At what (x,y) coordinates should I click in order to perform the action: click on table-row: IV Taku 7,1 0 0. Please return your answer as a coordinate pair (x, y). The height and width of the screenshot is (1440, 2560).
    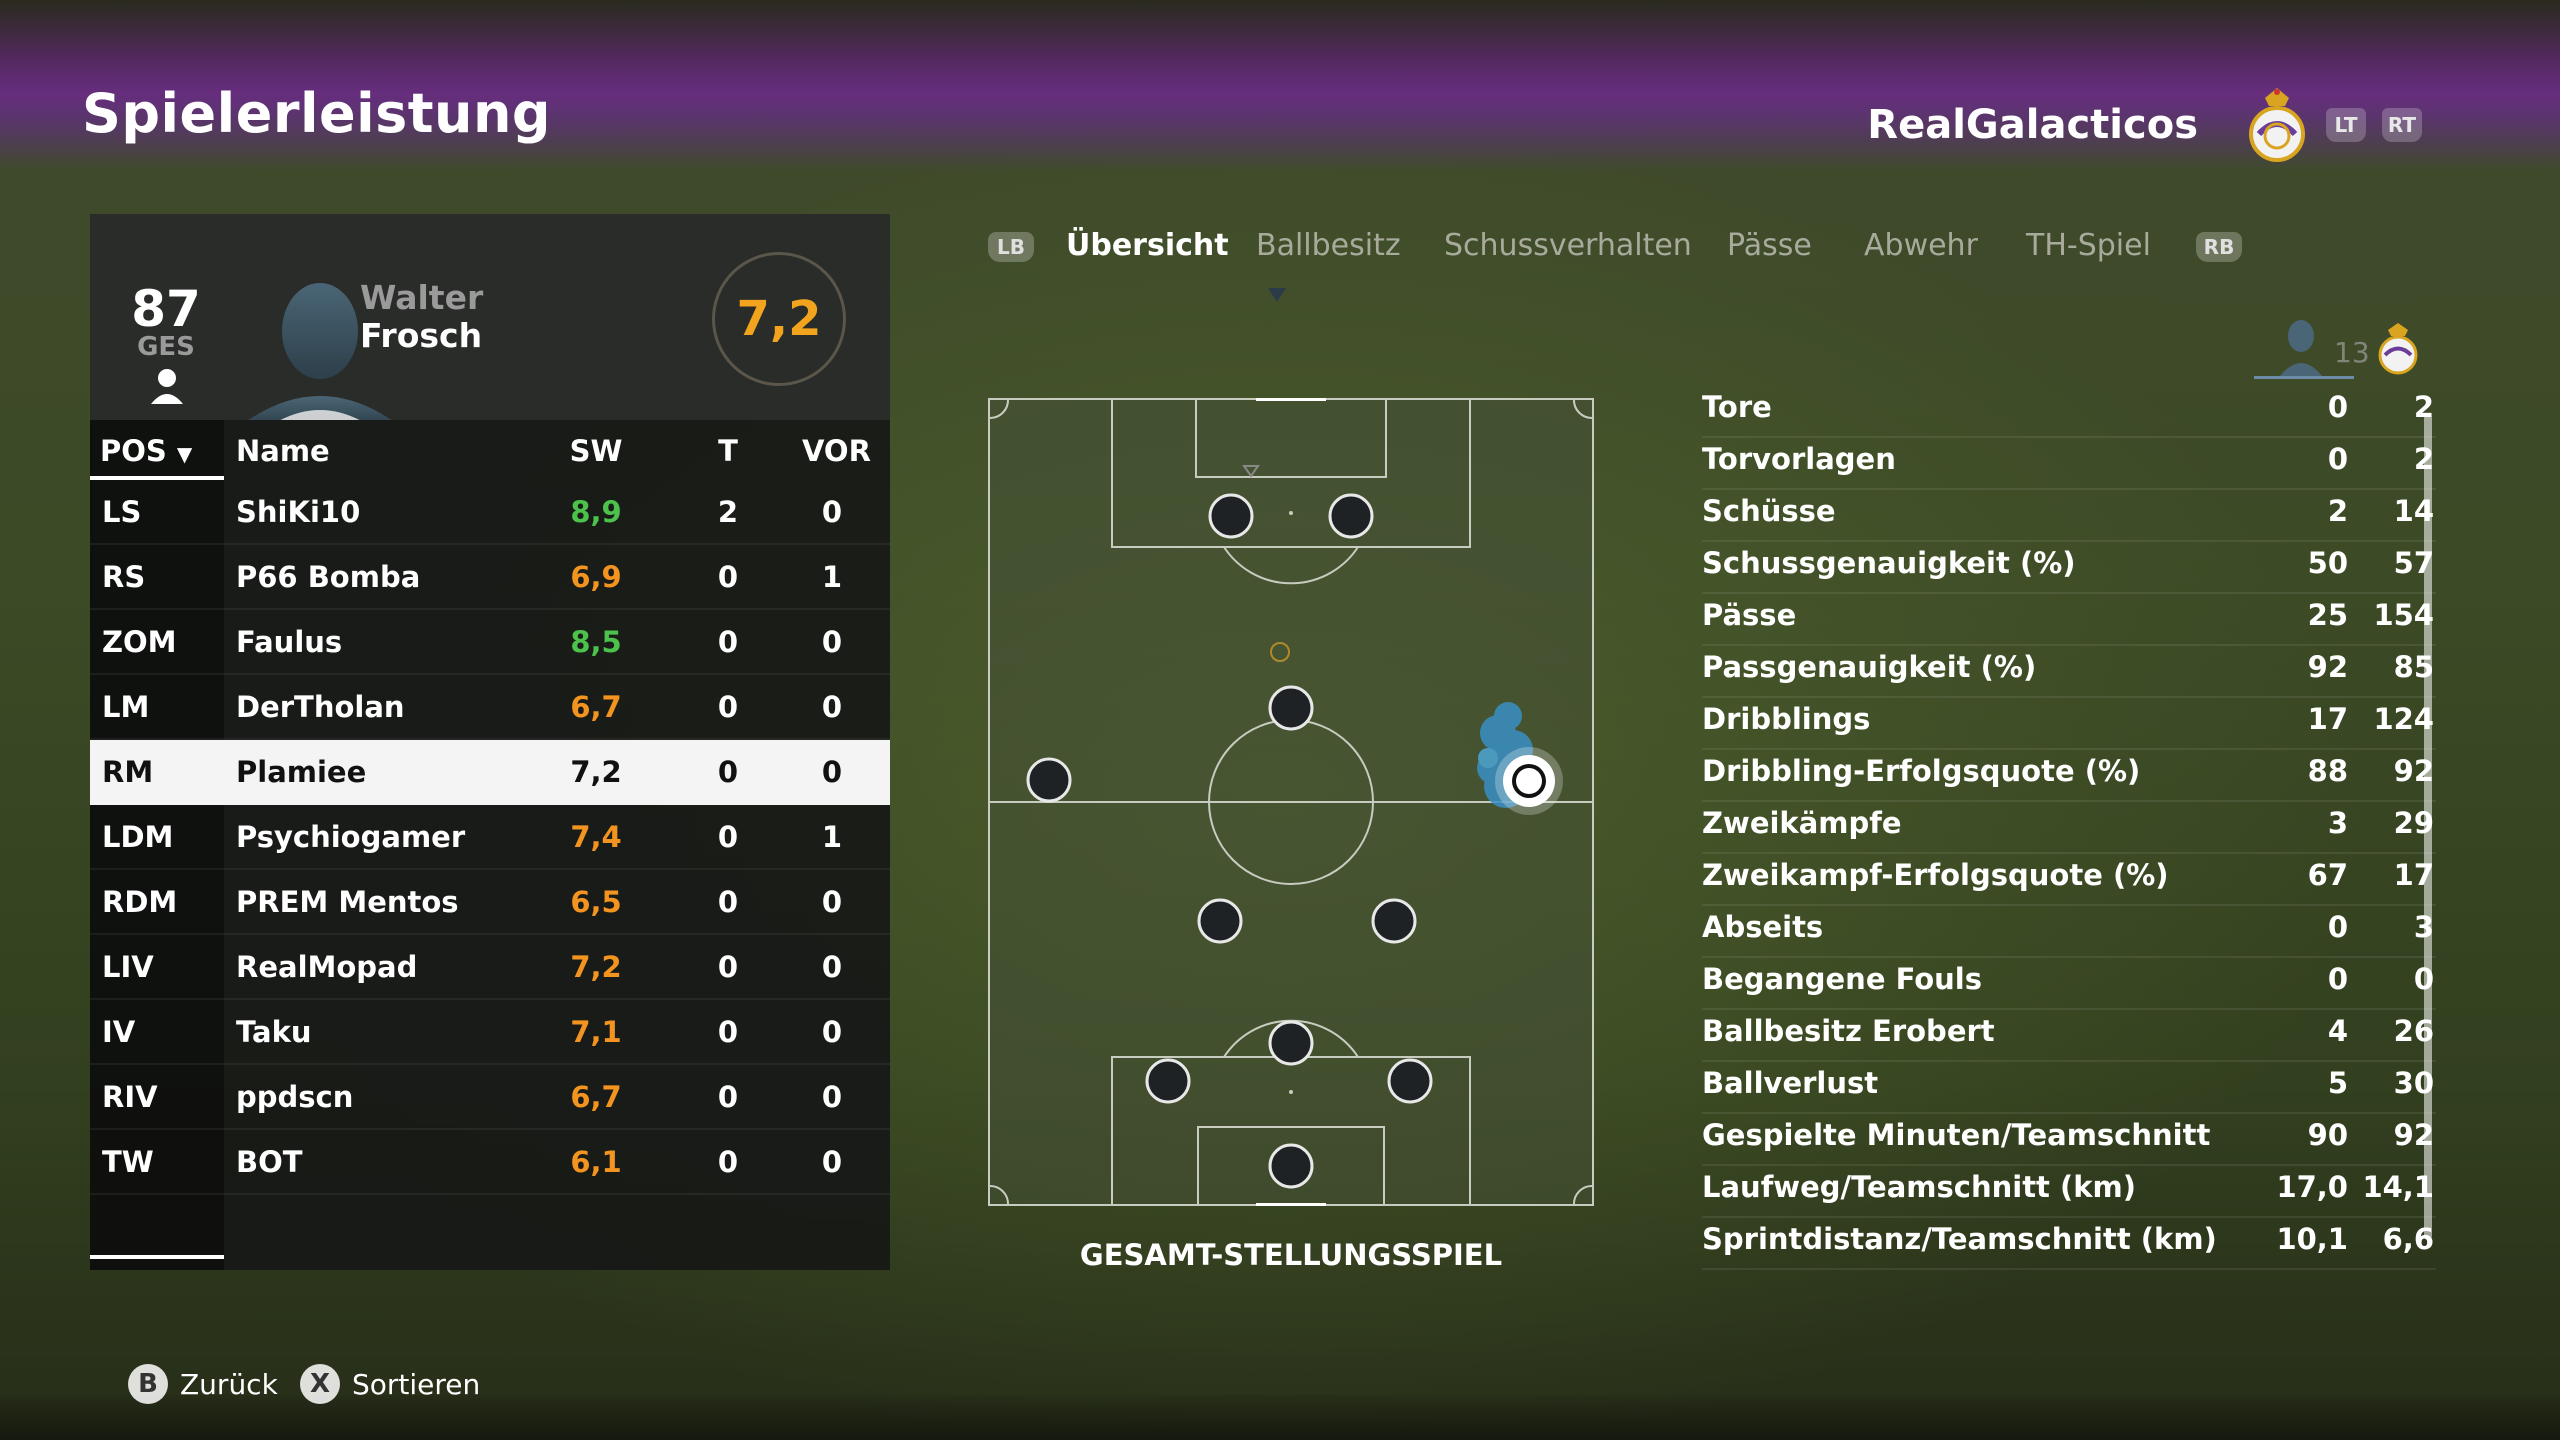
    Looking at the image, I should click on (490, 1032).